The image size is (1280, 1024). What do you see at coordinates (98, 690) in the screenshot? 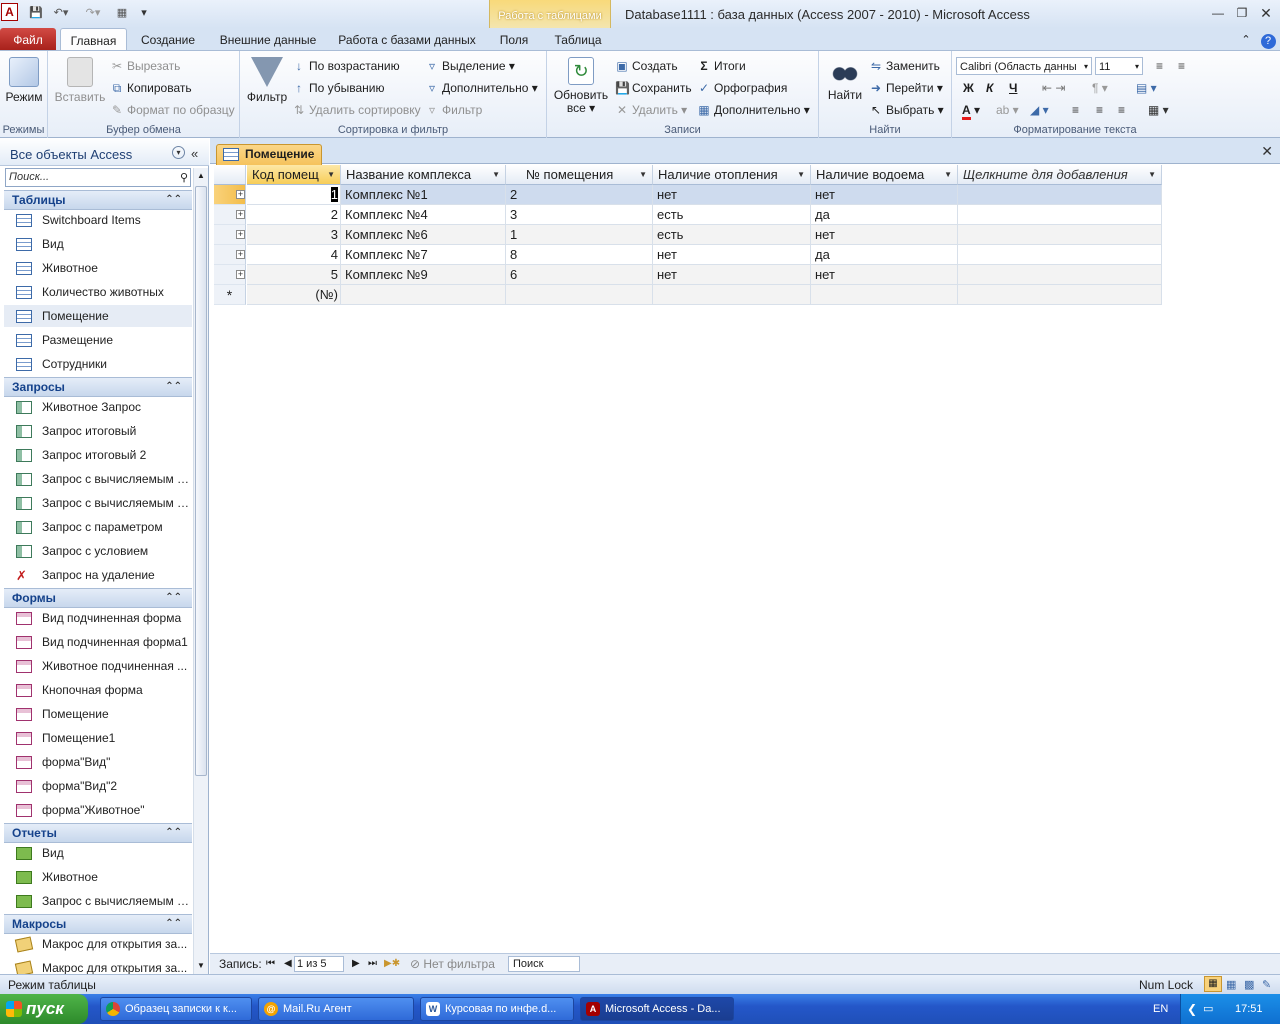
I see `nav-item-form: Кнопочная форма` at bounding box center [98, 690].